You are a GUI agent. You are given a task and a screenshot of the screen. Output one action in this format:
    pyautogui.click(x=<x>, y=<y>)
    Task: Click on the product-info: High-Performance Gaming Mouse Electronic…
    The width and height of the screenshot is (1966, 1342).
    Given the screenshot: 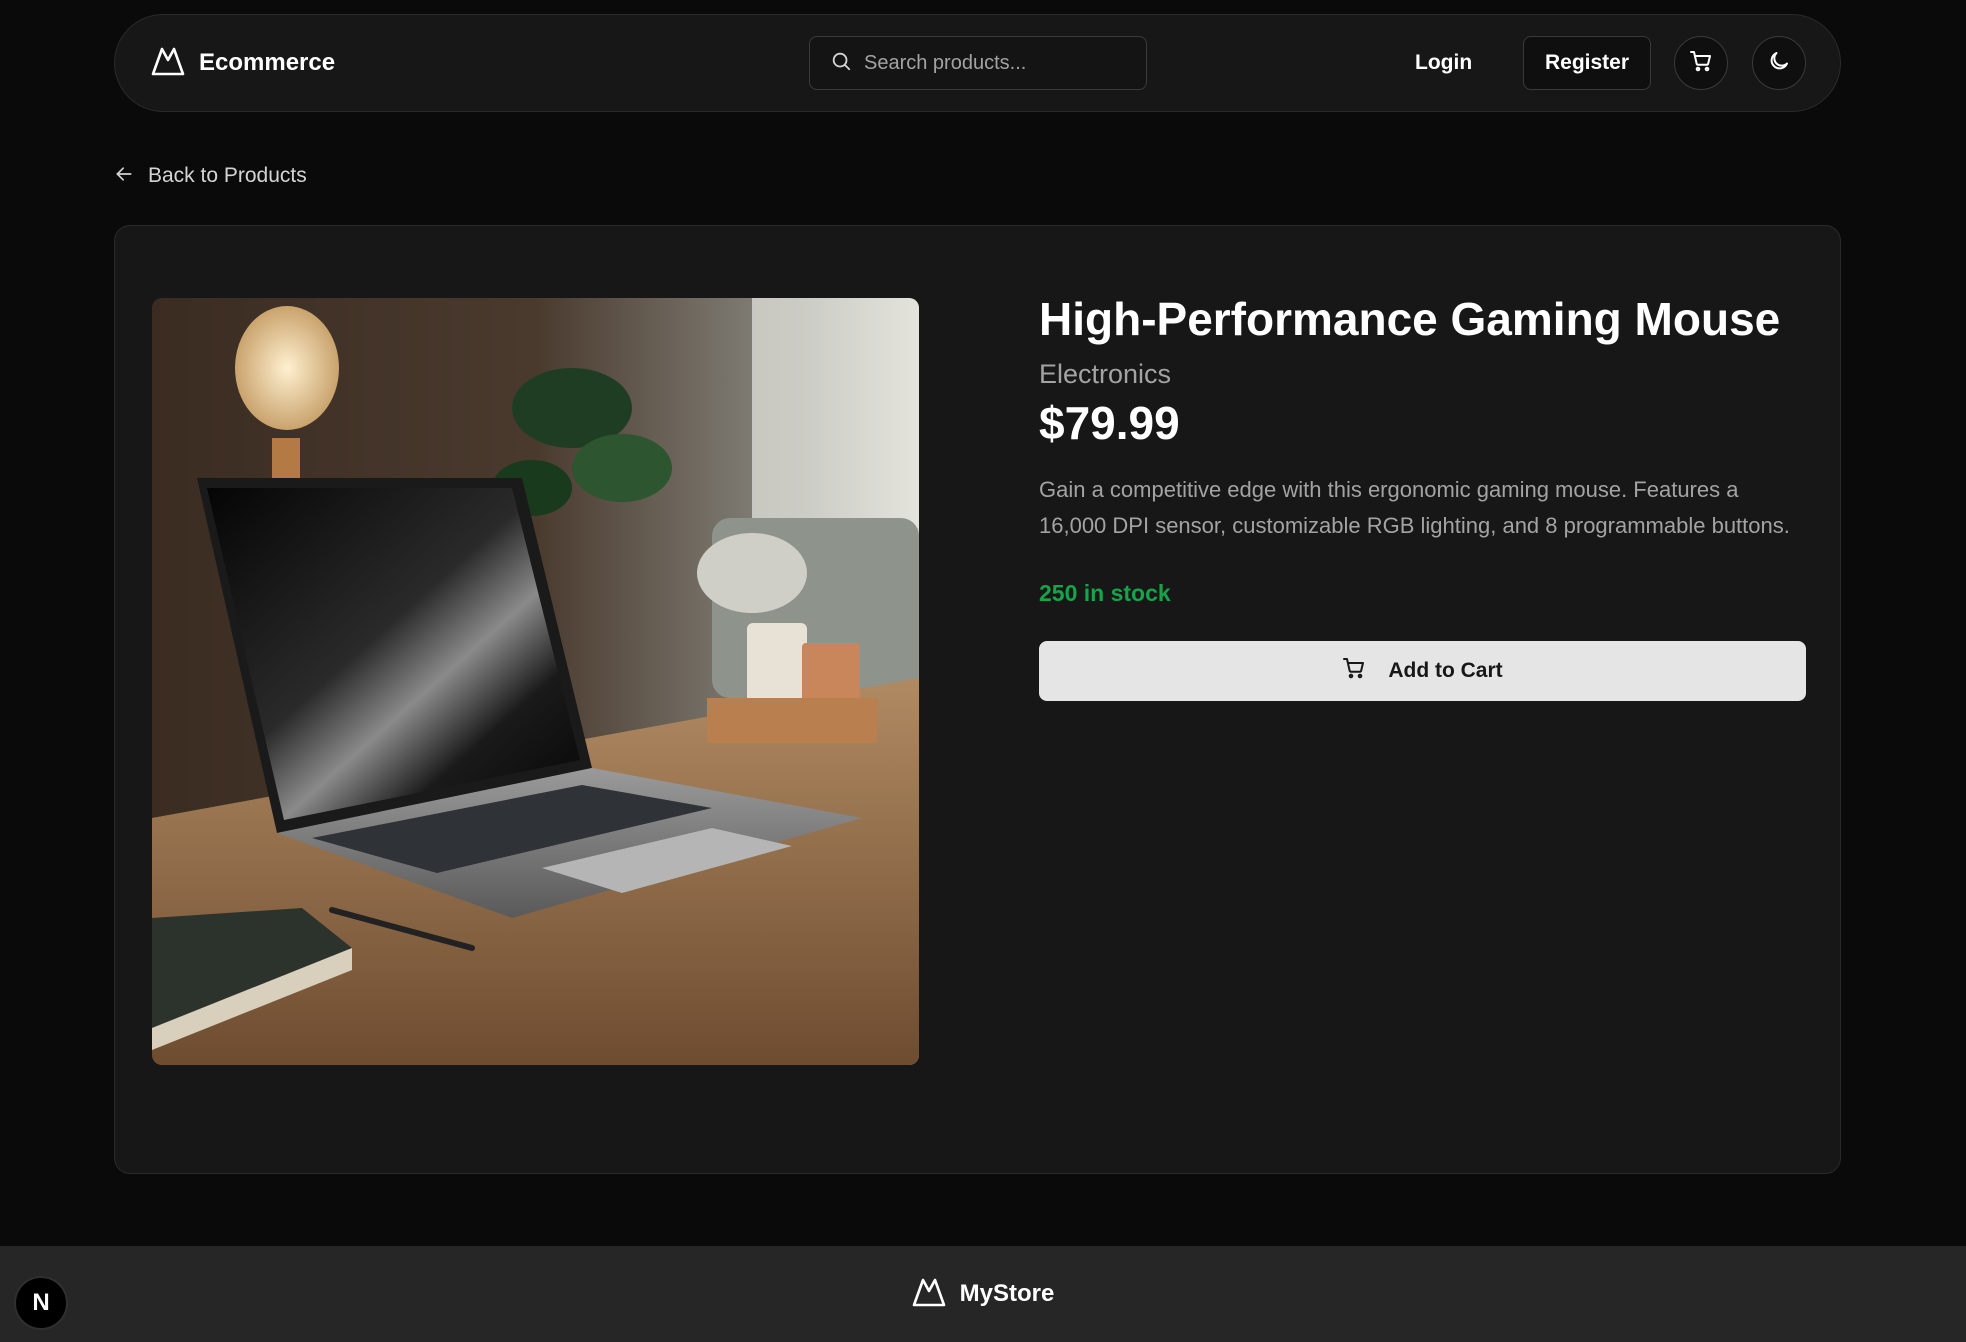 What is the action you would take?
    pyautogui.click(x=1422, y=497)
    